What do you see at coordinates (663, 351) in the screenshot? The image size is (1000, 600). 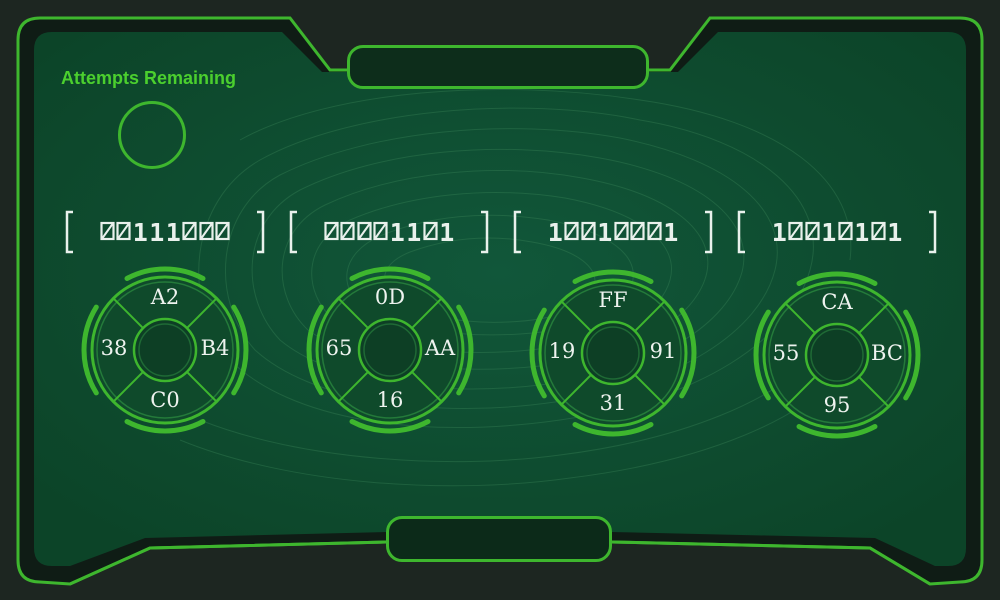 I see `dial-value-right: 91` at bounding box center [663, 351].